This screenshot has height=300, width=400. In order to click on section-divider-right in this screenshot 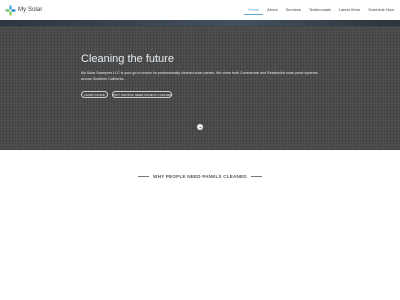, I will do `click(256, 176)`.